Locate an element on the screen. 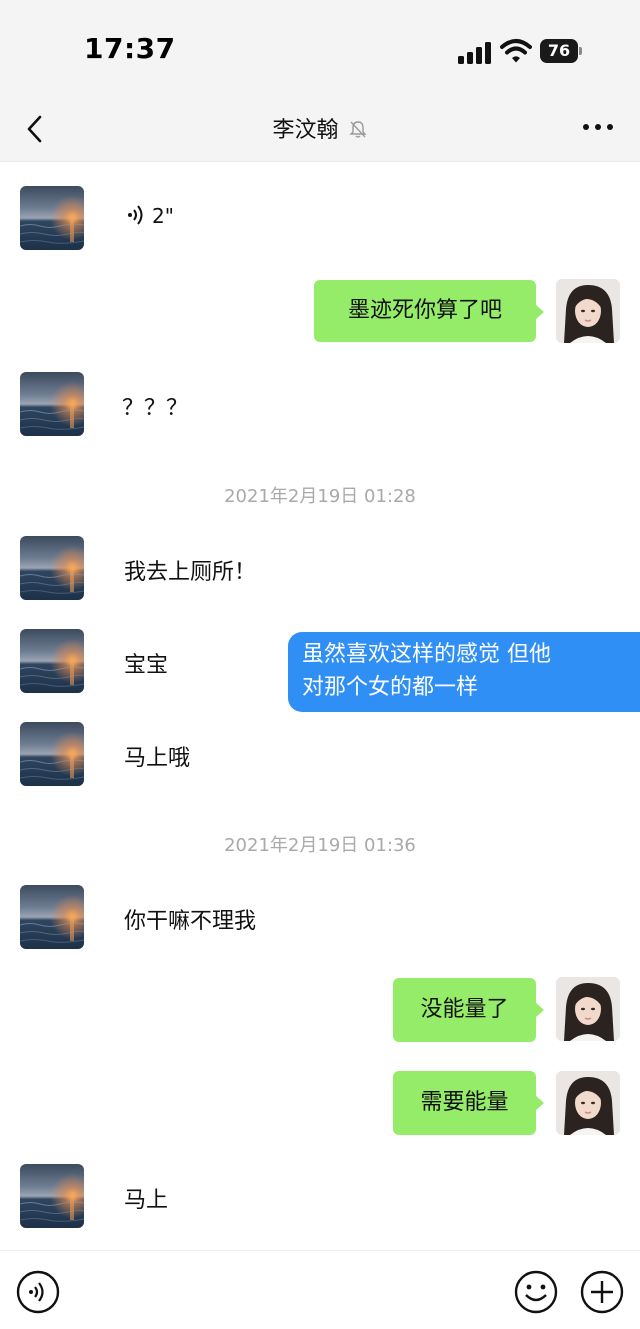 This screenshot has height=1329, width=640. wifi-icon is located at coordinates (516, 51).